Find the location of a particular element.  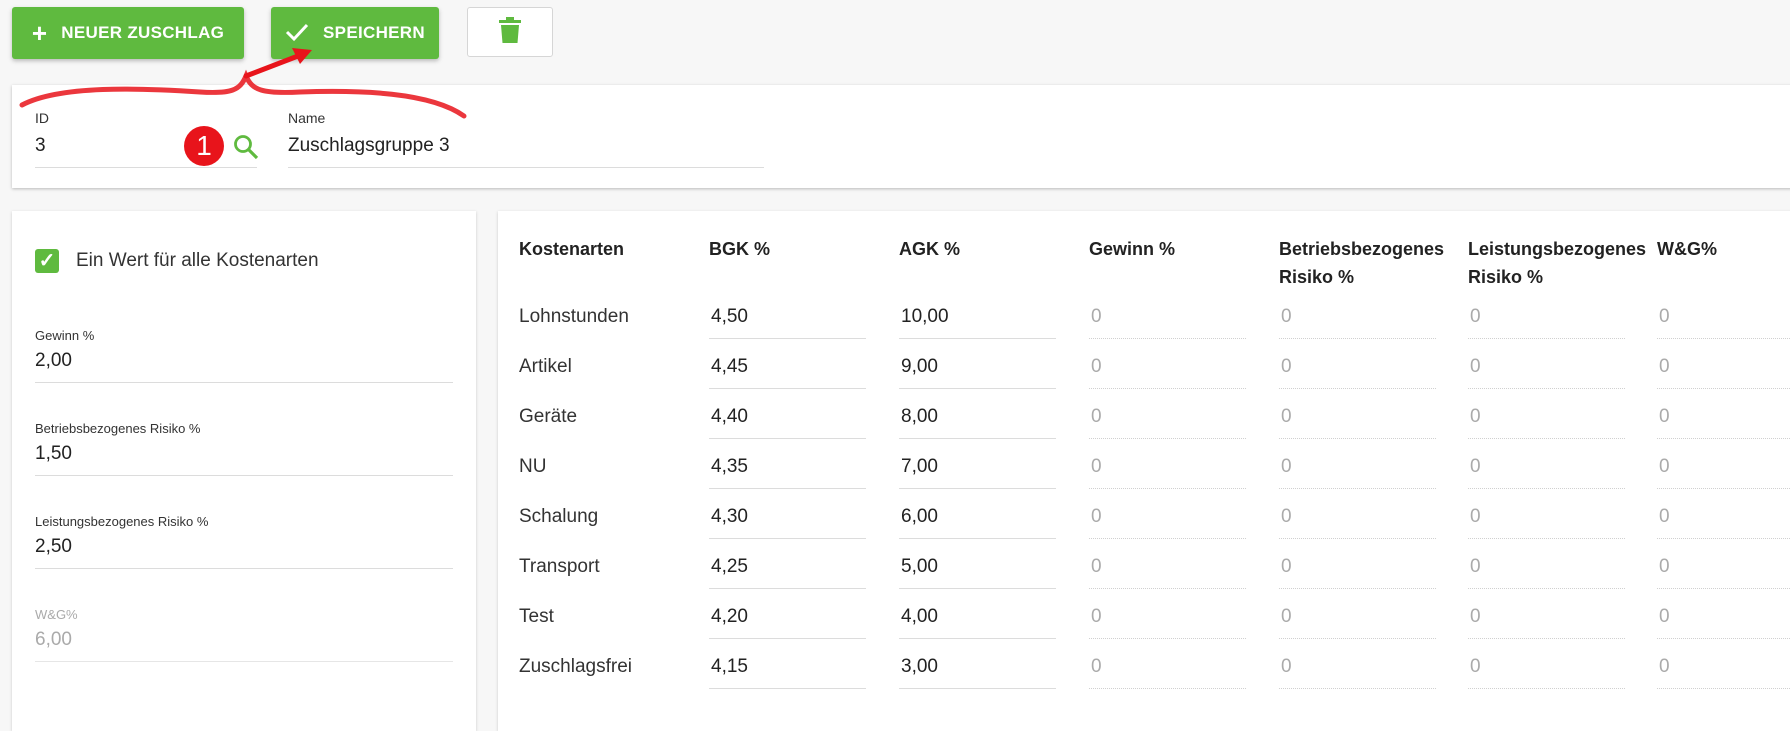

cell-bgk-input: 4,20 is located at coordinates (729, 617).